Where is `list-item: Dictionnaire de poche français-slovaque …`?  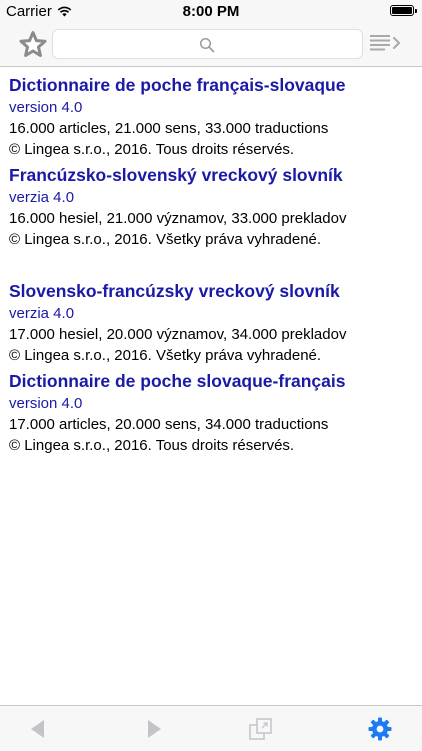 list-item: Dictionnaire de poche français-slovaque … is located at coordinates (215, 116).